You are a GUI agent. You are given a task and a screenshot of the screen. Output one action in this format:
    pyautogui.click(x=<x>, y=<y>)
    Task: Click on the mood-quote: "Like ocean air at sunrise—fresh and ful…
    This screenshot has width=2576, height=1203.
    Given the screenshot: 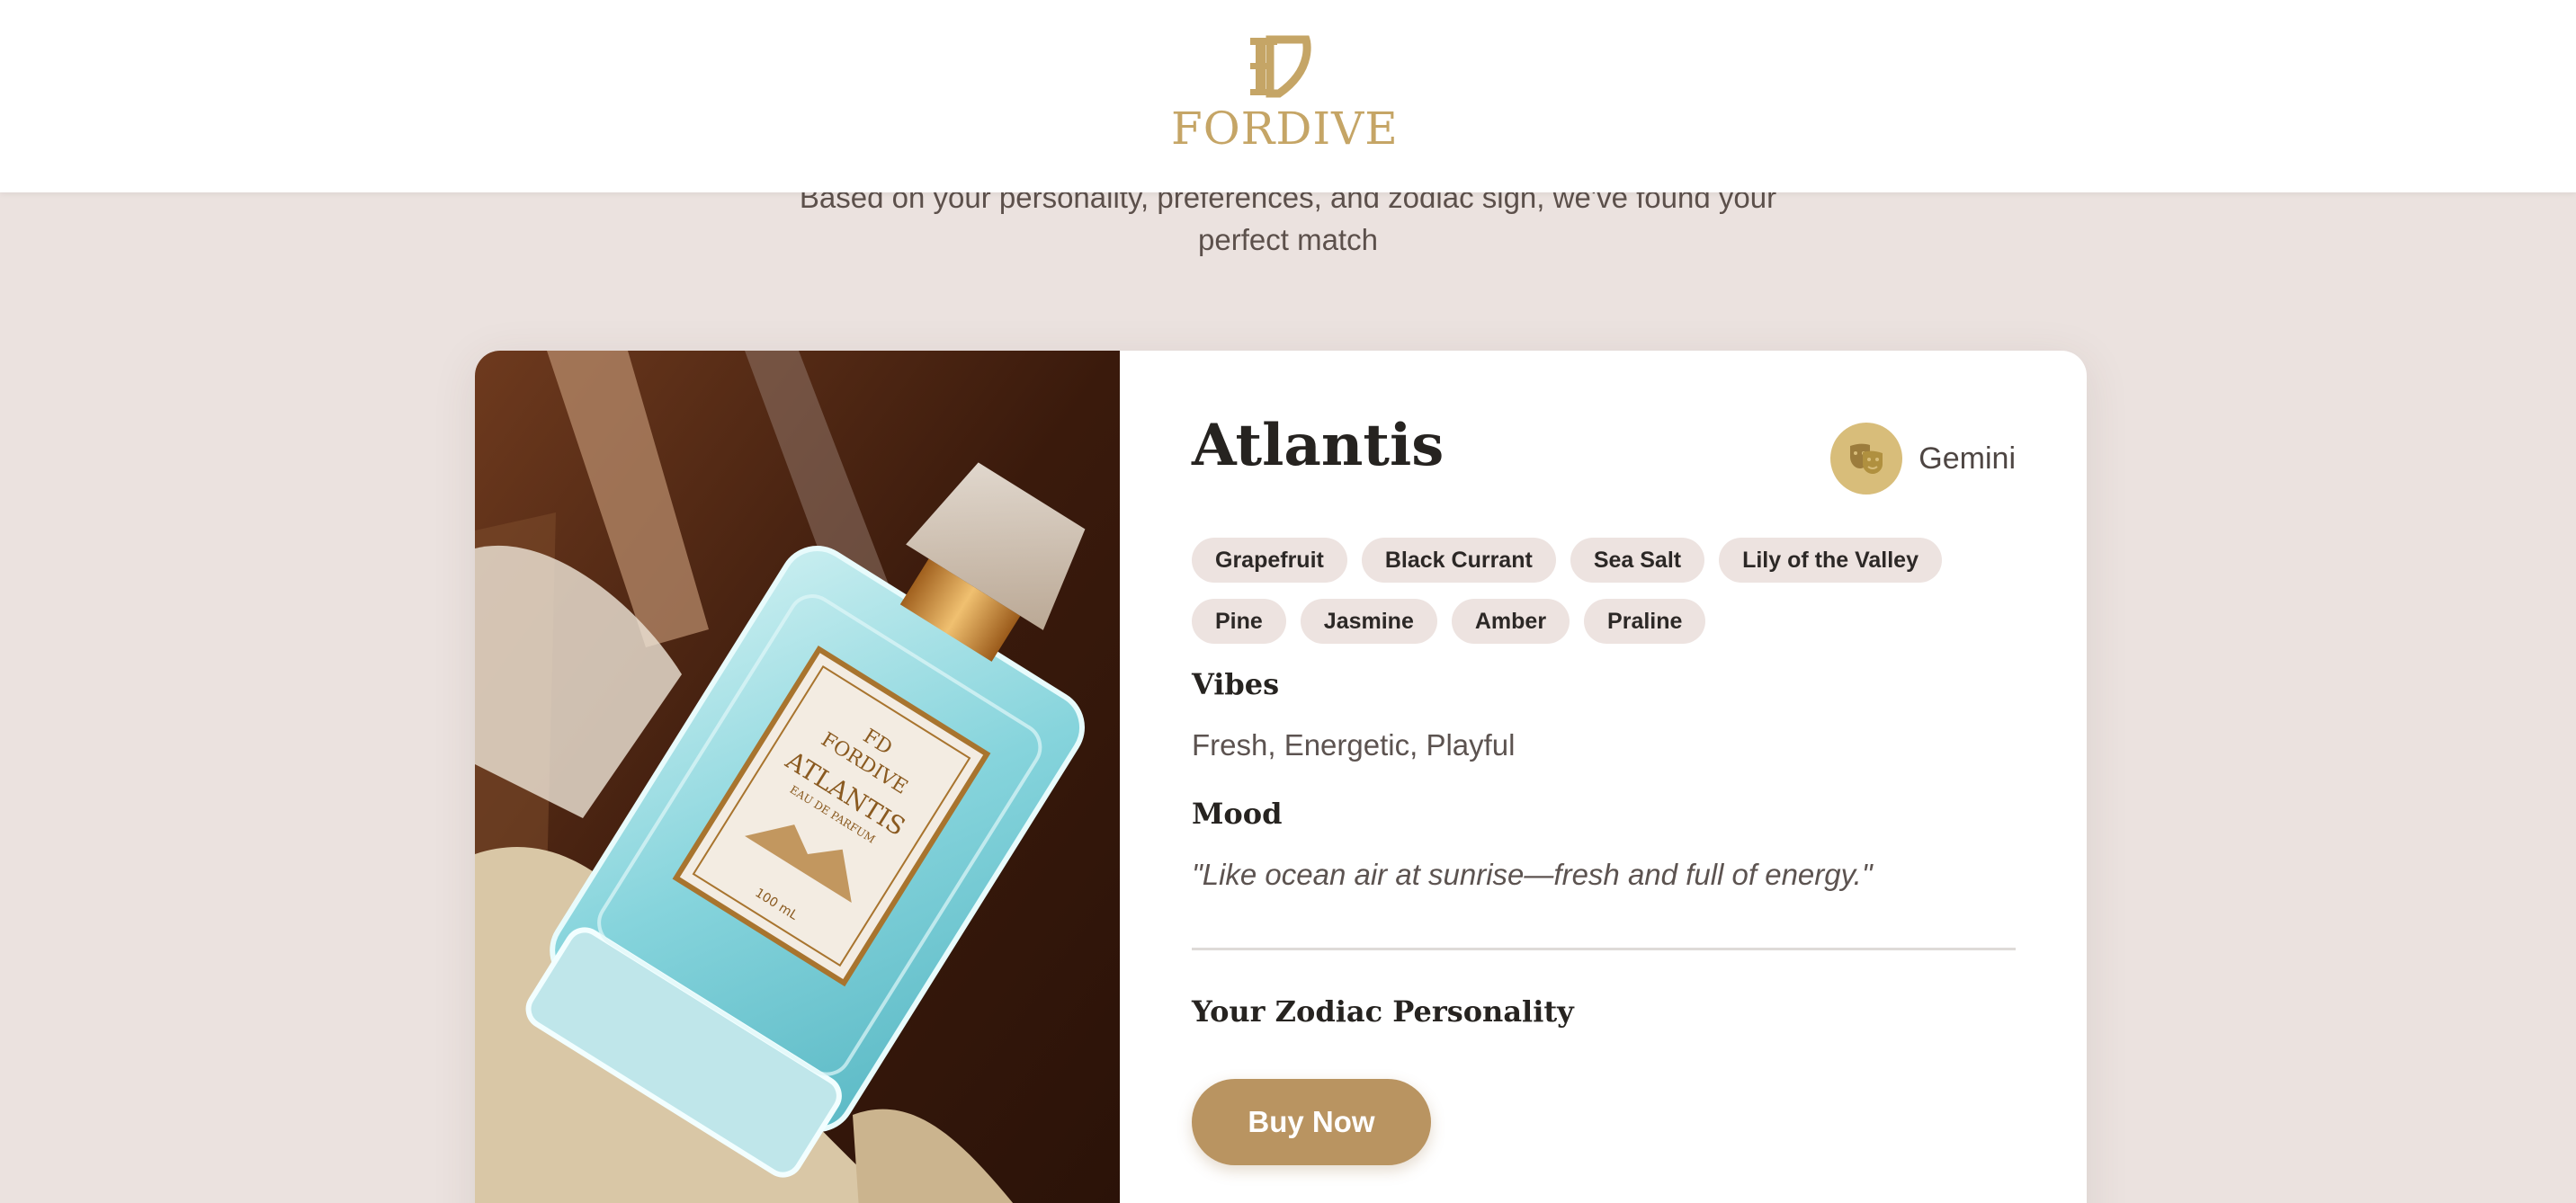 What is the action you would take?
    pyautogui.click(x=1532, y=875)
    